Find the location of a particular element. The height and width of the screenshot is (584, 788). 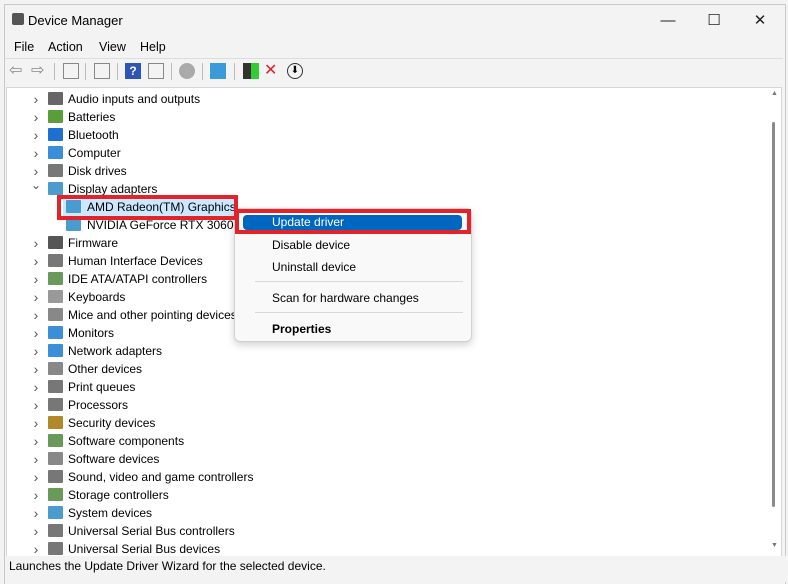

close-button: ✕ is located at coordinates (760, 20).